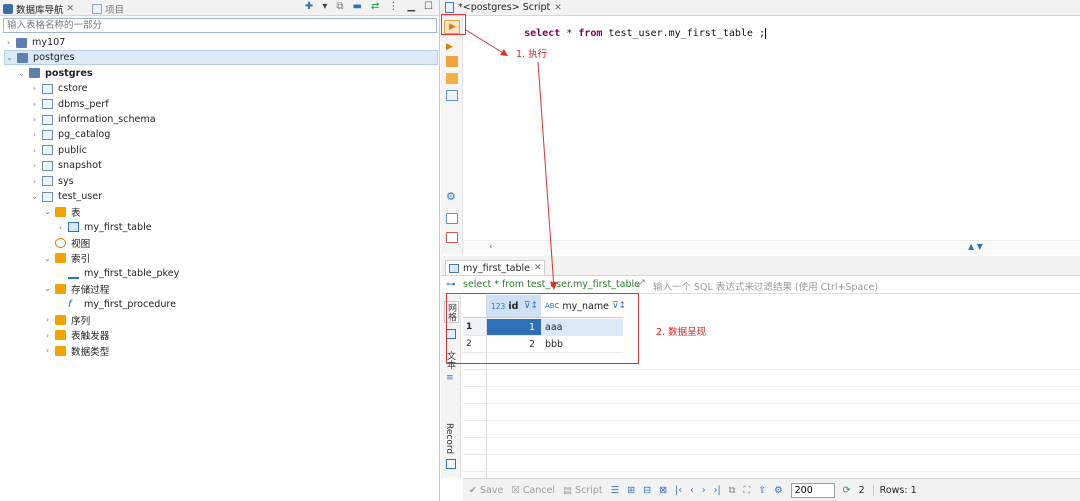 Image resolution: width=1080 pixels, height=501 pixels. Describe the element at coordinates (975, 246) in the screenshot. I see `panel-toggle-icon: ▲ ▼` at that location.